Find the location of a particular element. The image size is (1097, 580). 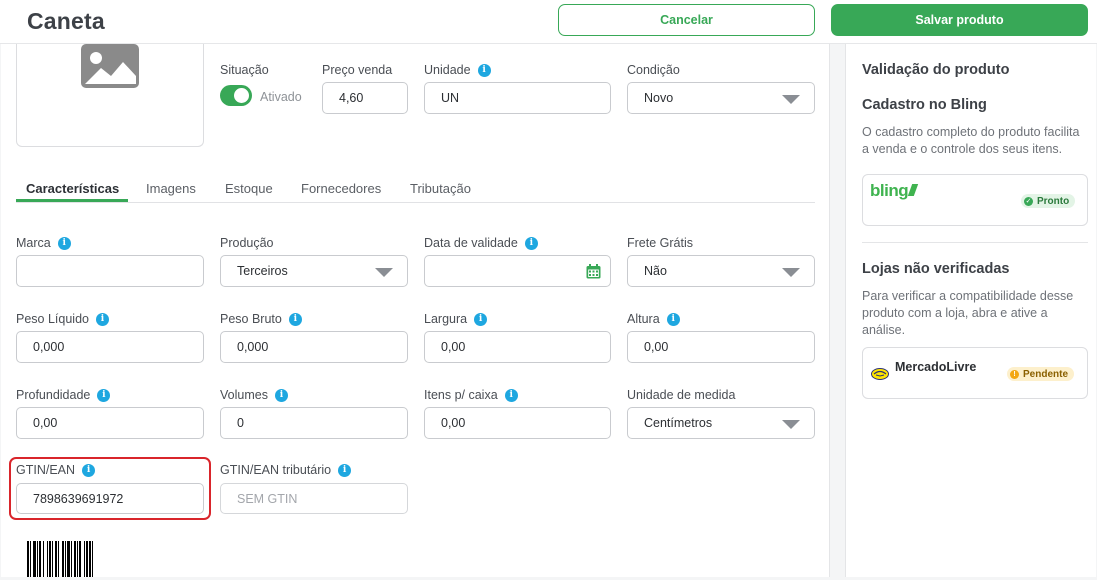

condicao-label: Condição is located at coordinates (653, 70).